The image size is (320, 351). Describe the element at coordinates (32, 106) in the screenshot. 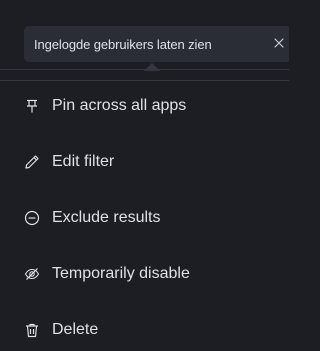

I see `pin-icon` at that location.